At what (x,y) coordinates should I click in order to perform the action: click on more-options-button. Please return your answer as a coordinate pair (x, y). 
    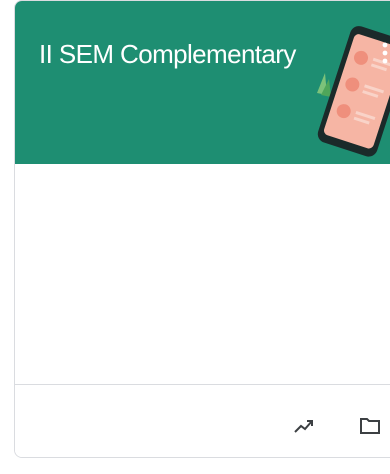
    Looking at the image, I should click on (381, 53).